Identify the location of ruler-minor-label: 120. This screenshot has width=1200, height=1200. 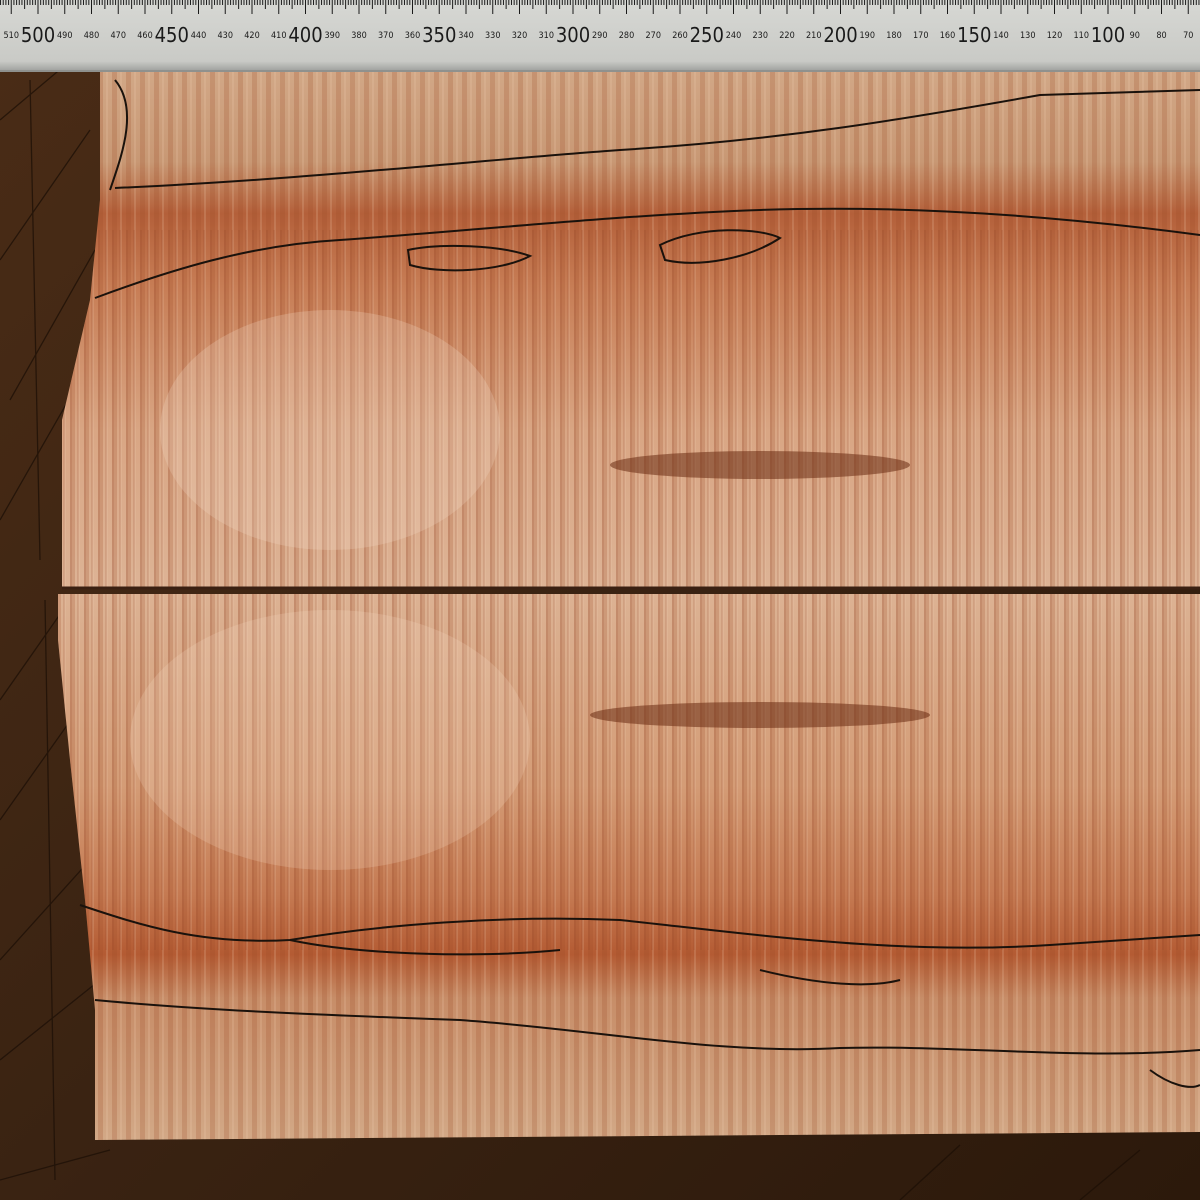
(1054, 36).